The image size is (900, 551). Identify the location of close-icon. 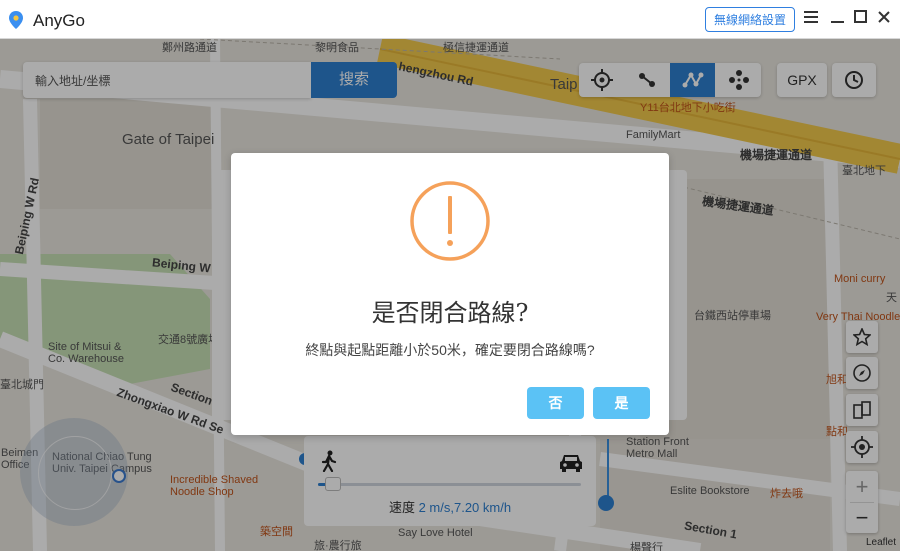
(884, 19).